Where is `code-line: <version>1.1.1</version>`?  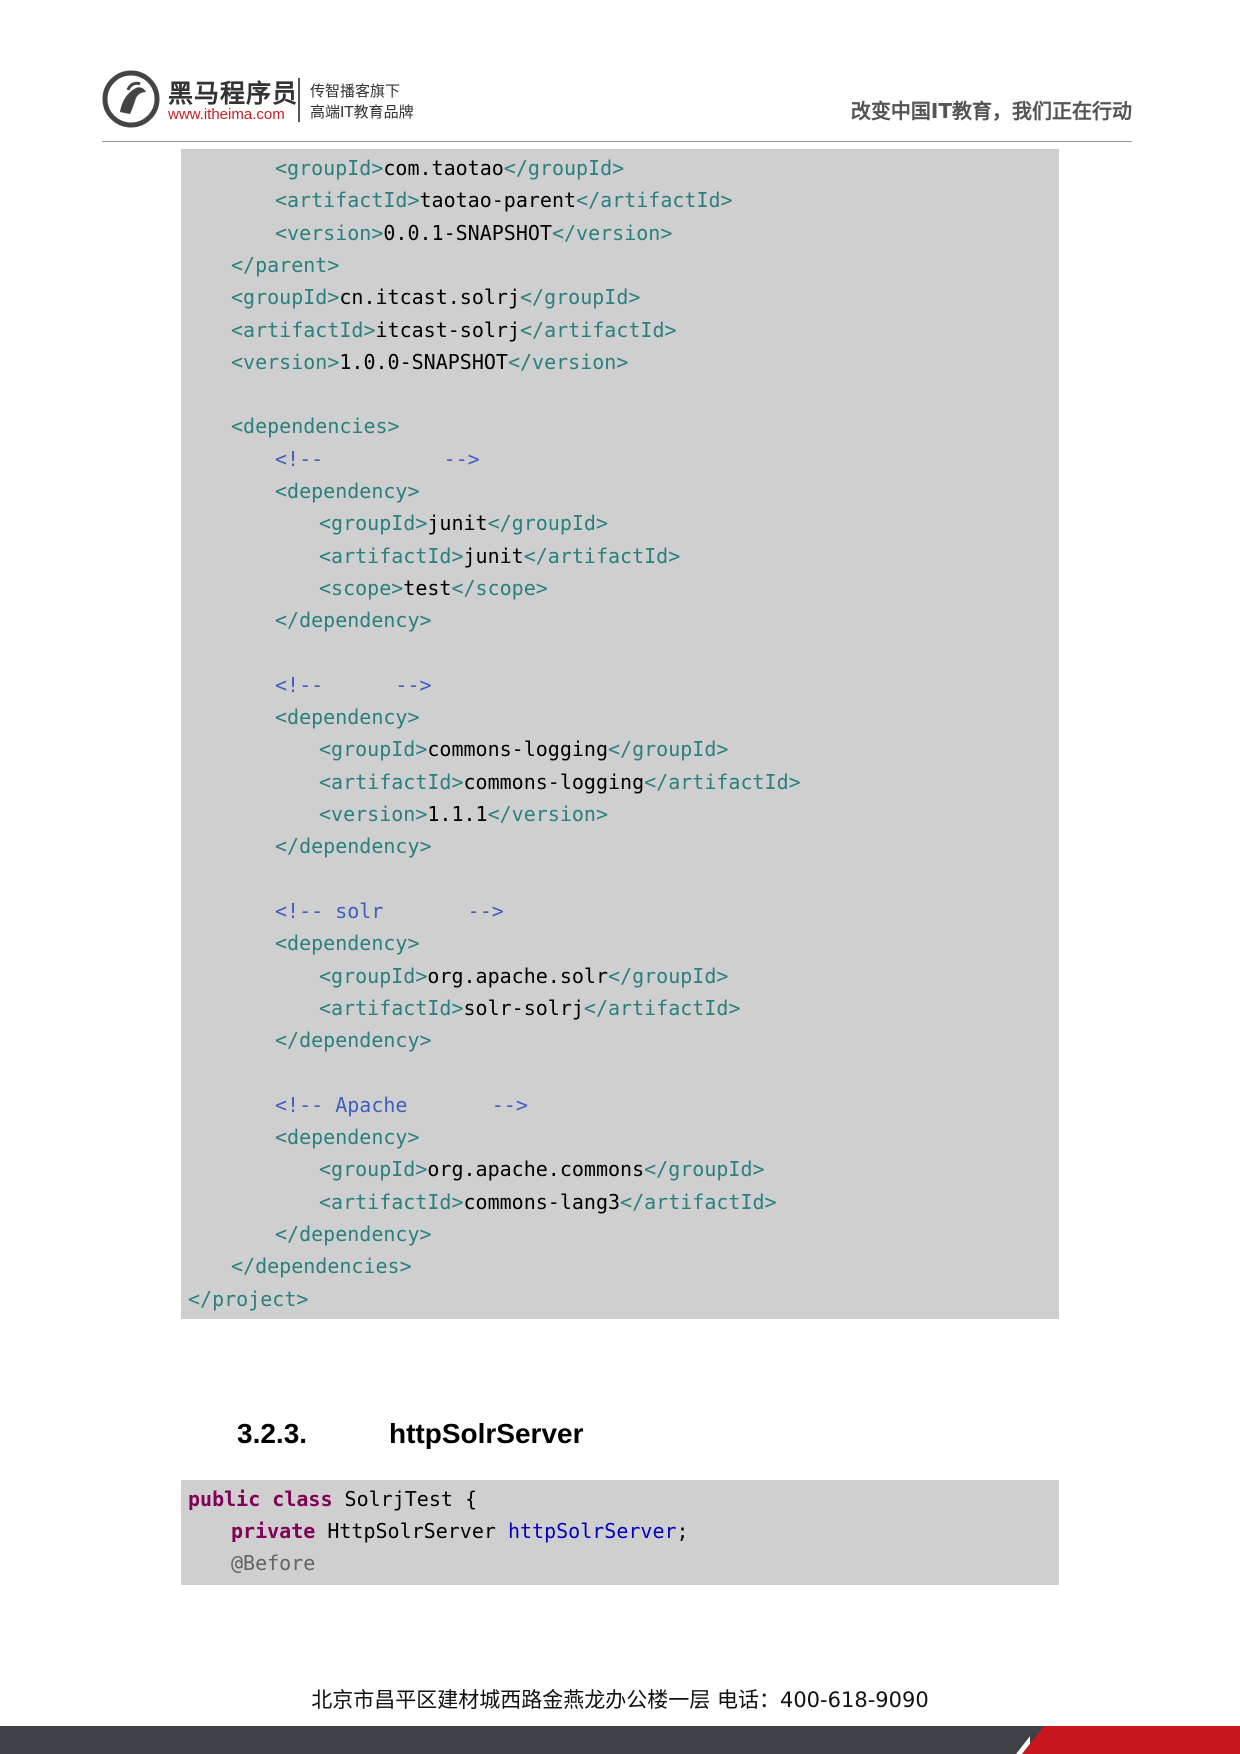
code-line: <version>1.1.1</version> is located at coordinates (463, 814).